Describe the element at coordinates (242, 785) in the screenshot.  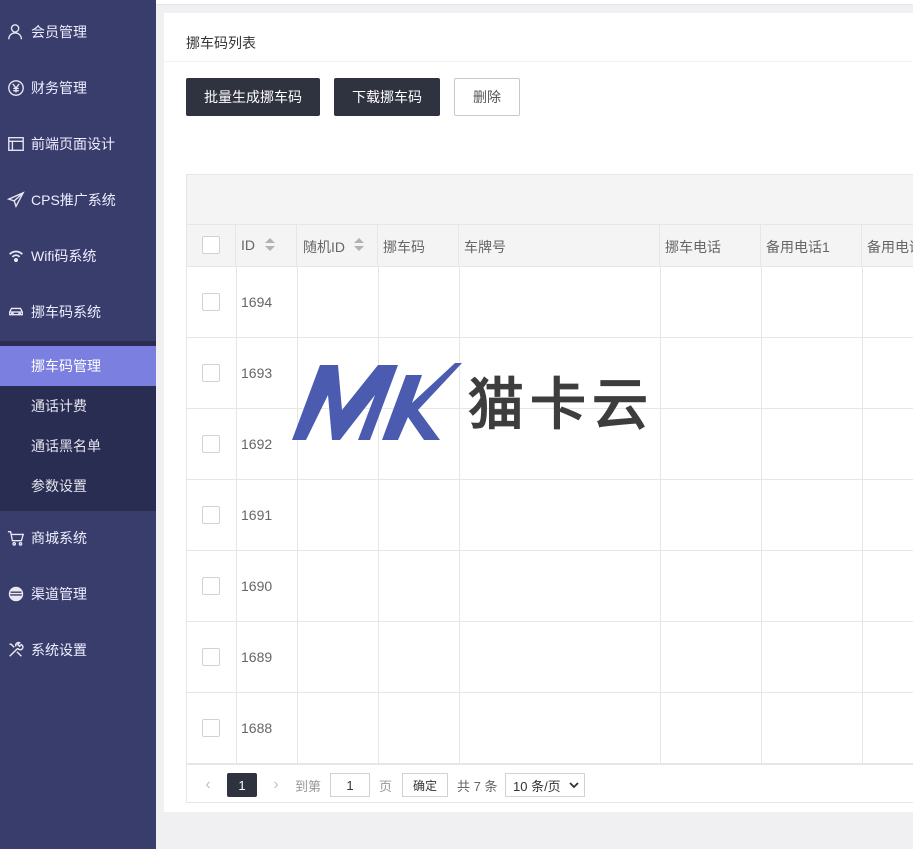
I see `current-page: 1` at that location.